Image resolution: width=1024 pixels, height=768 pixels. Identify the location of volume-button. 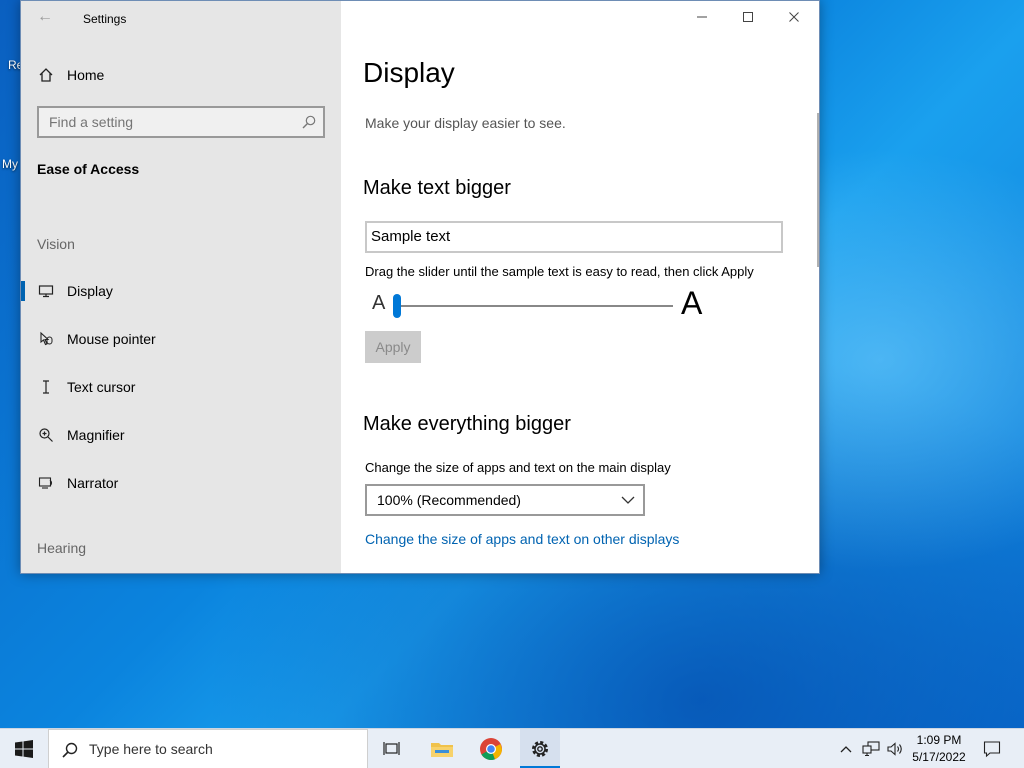
(895, 748).